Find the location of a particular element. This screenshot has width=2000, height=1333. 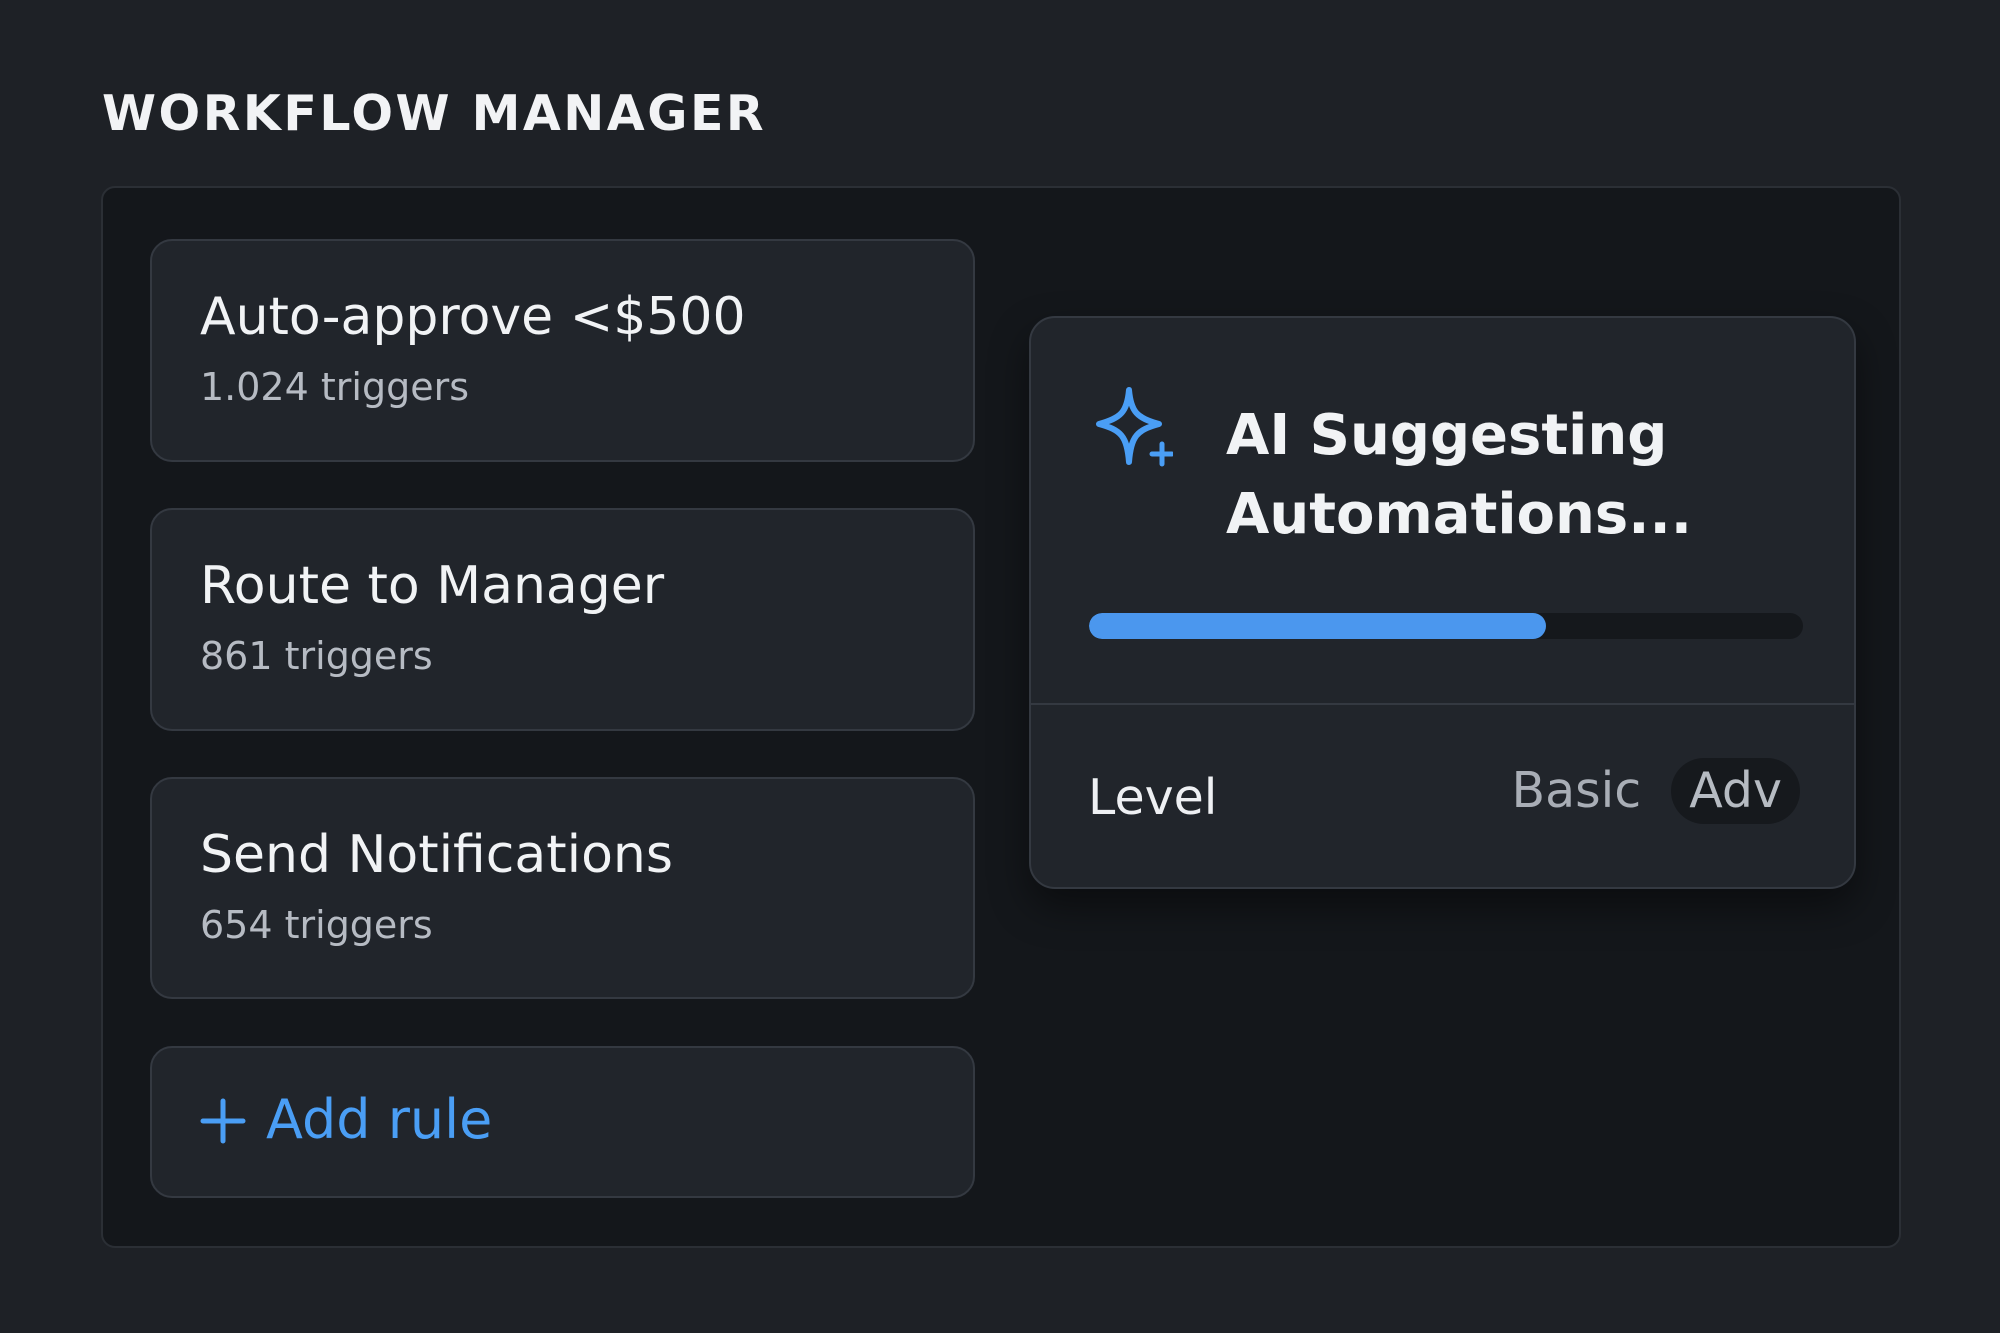

plus-icon is located at coordinates (223, 1121).